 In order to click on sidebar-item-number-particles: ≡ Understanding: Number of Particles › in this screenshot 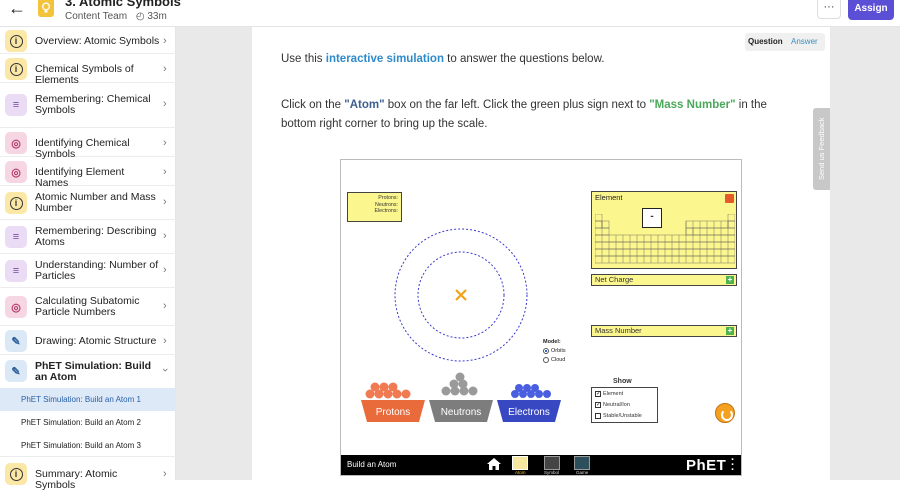, I will do `click(88, 271)`.